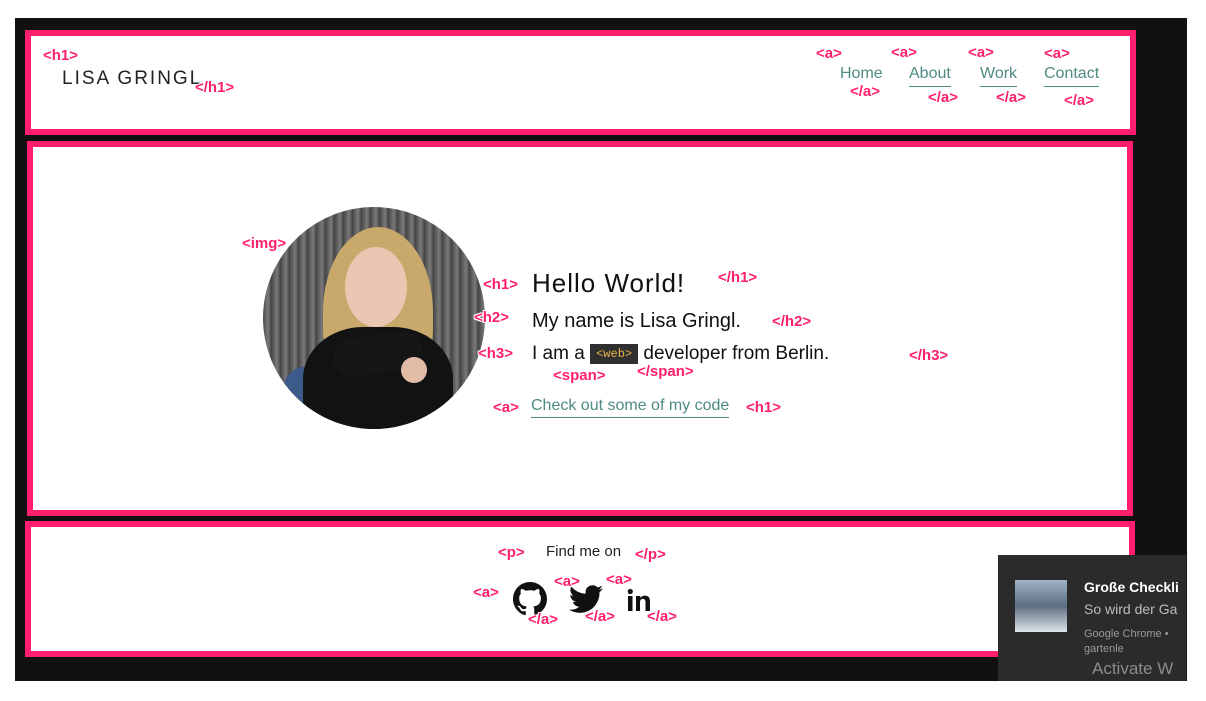  I want to click on nav-link-contact: Contact, so click(1072, 76).